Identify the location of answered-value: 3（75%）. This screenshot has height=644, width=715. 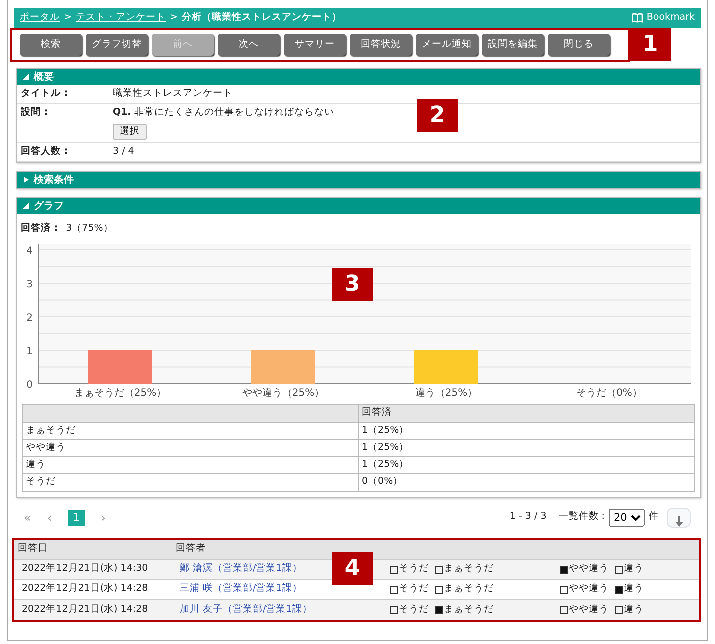
(90, 229).